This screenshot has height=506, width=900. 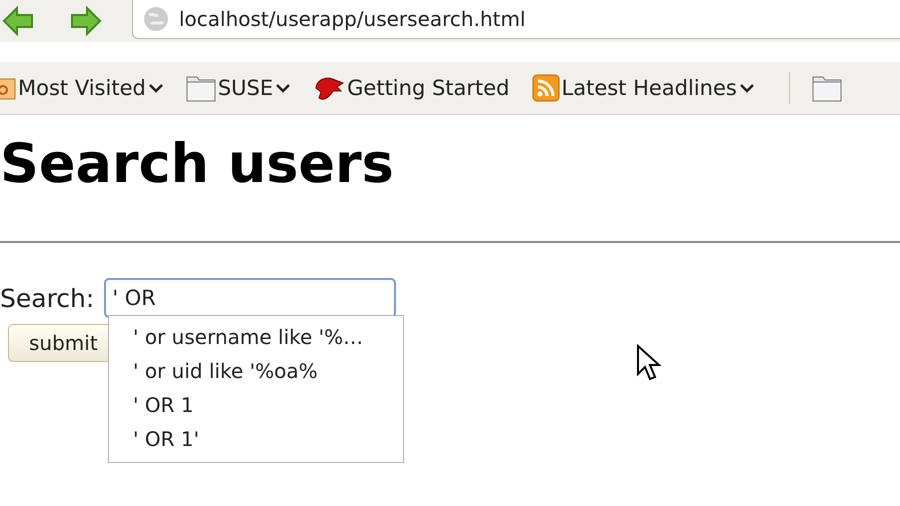 What do you see at coordinates (649, 88) in the screenshot?
I see `bookmark-label: Latest Headlines` at bounding box center [649, 88].